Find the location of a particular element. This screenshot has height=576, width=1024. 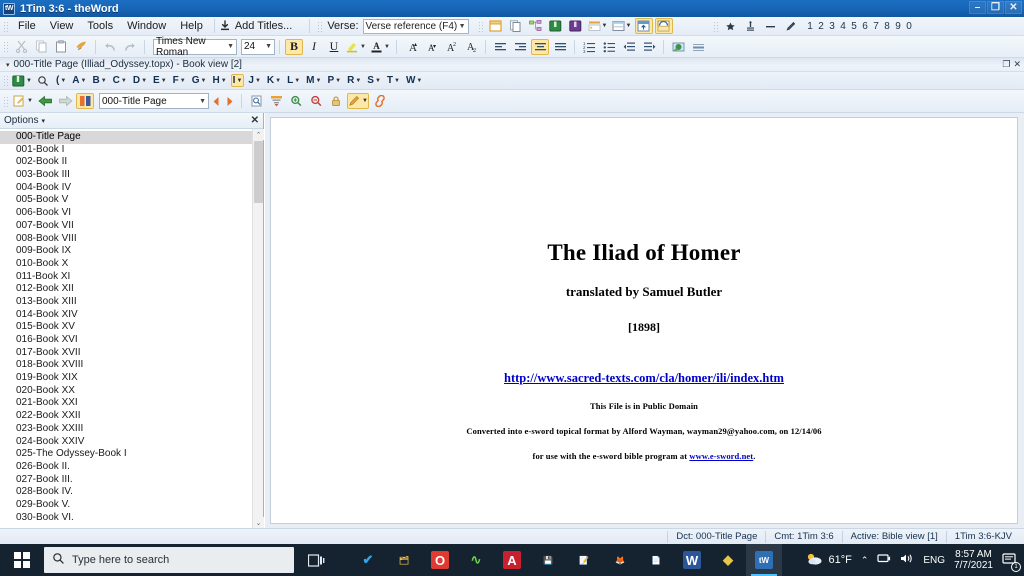

purple-book-icon is located at coordinates (576, 26).